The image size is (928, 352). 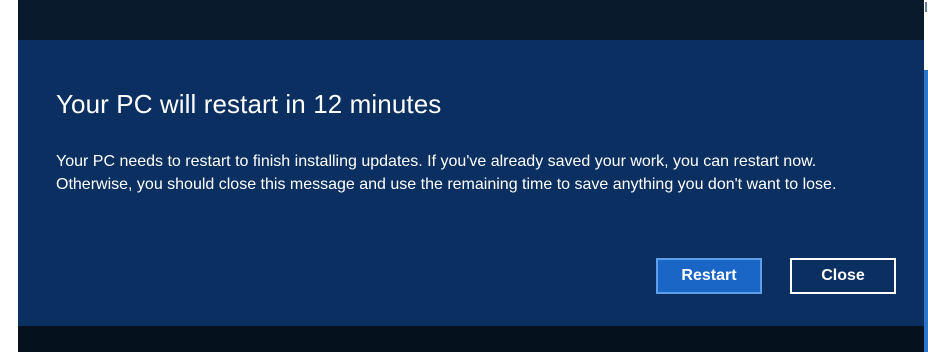 I want to click on close-button: Close, so click(x=843, y=276).